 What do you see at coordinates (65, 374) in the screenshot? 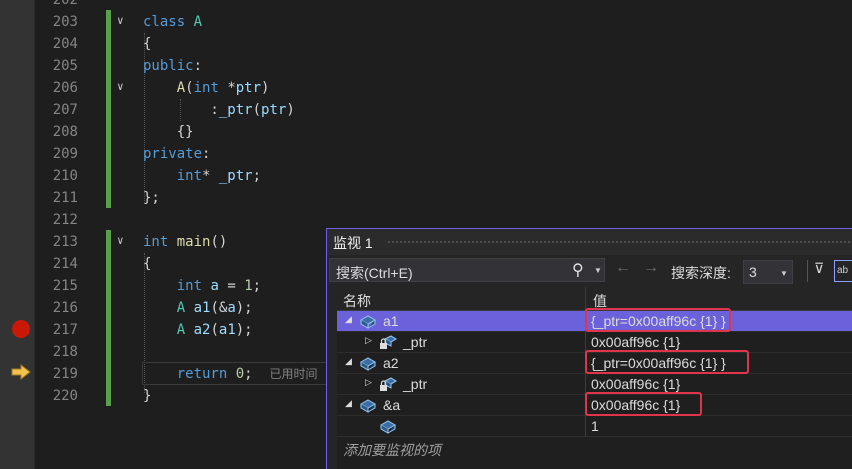
I see `line-number: 219` at bounding box center [65, 374].